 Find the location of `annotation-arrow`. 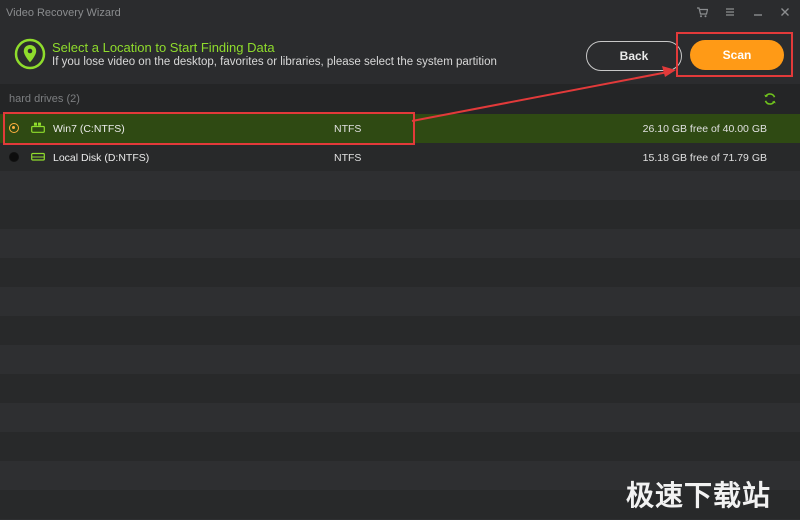

annotation-arrow is located at coordinates (543, 94).